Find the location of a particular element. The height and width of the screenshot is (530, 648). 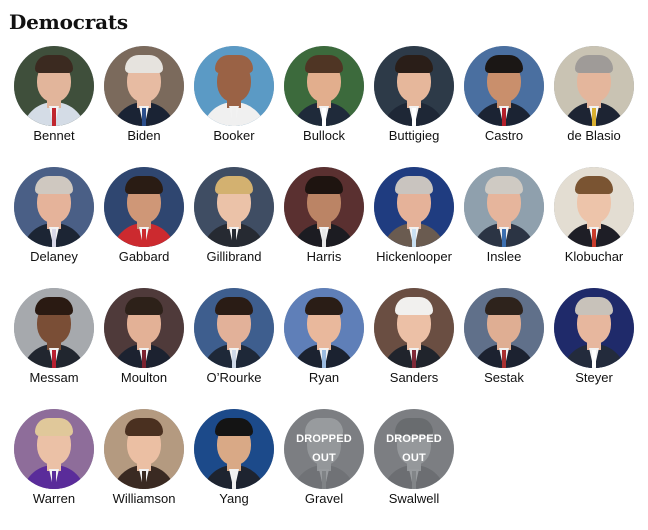

candidate-card-harris: Harris is located at coordinates (324, 227).